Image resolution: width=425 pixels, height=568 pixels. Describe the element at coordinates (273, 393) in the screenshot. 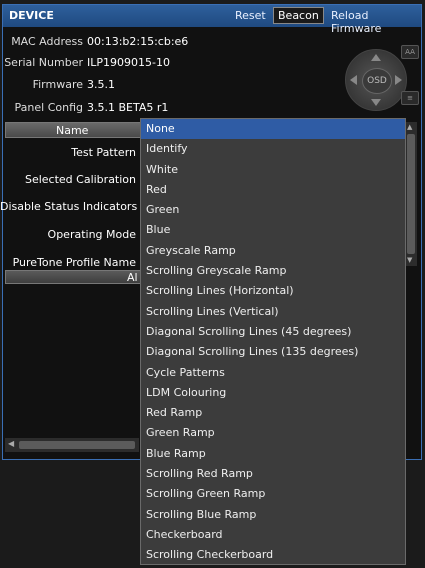

I see `dropdown-option: LDM Colouring` at that location.